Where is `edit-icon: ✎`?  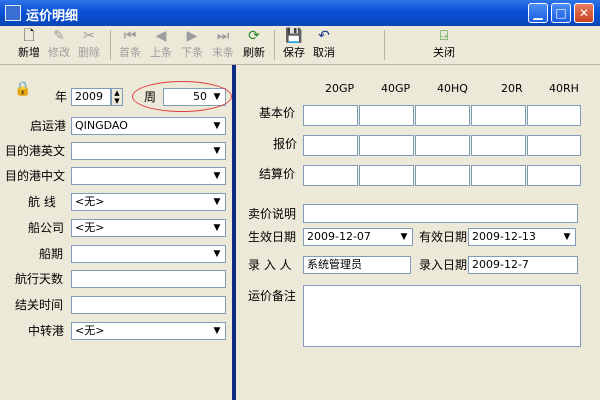
edit-icon: ✎ is located at coordinates (59, 36).